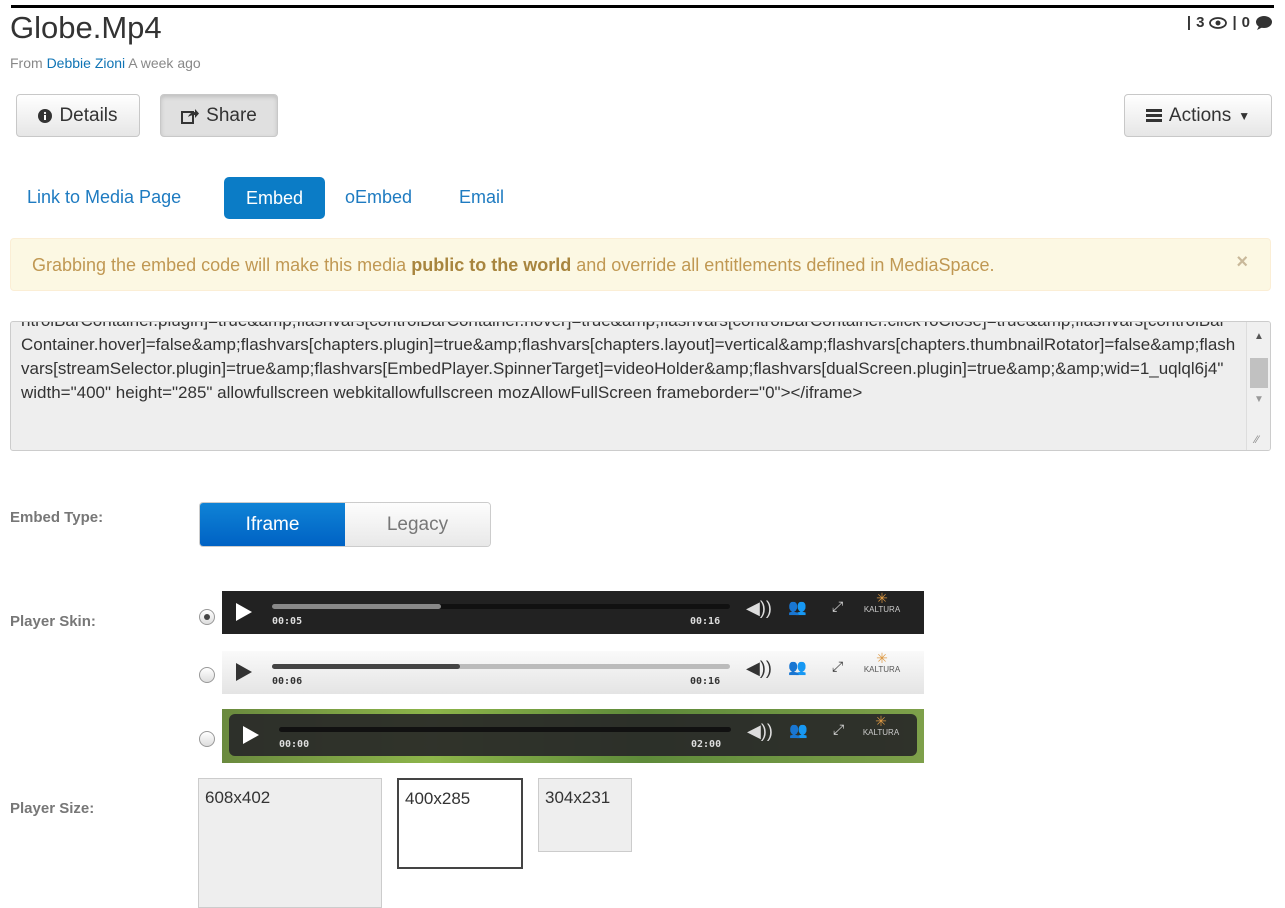 This screenshot has height=908, width=1285. I want to click on skin-preview-dark: 00:05 00:16 ◀)) 👥 ⤢ ✳ KALTURA, so click(573, 612).